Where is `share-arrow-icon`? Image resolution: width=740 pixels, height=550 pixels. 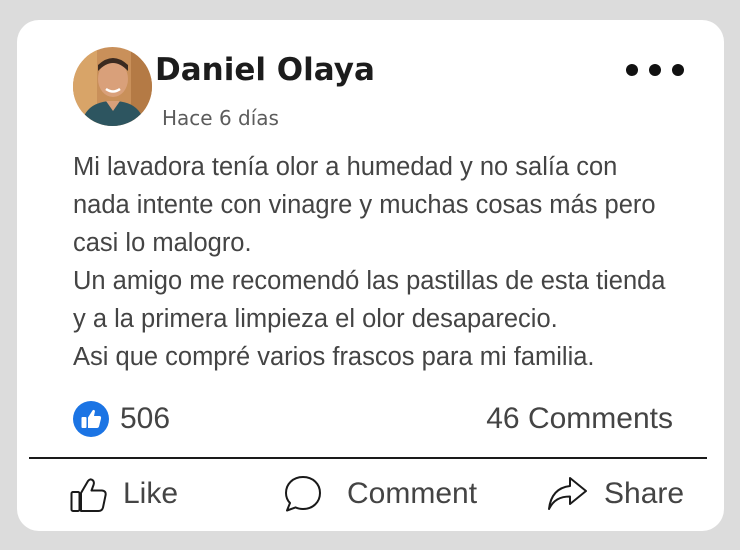 share-arrow-icon is located at coordinates (567, 494).